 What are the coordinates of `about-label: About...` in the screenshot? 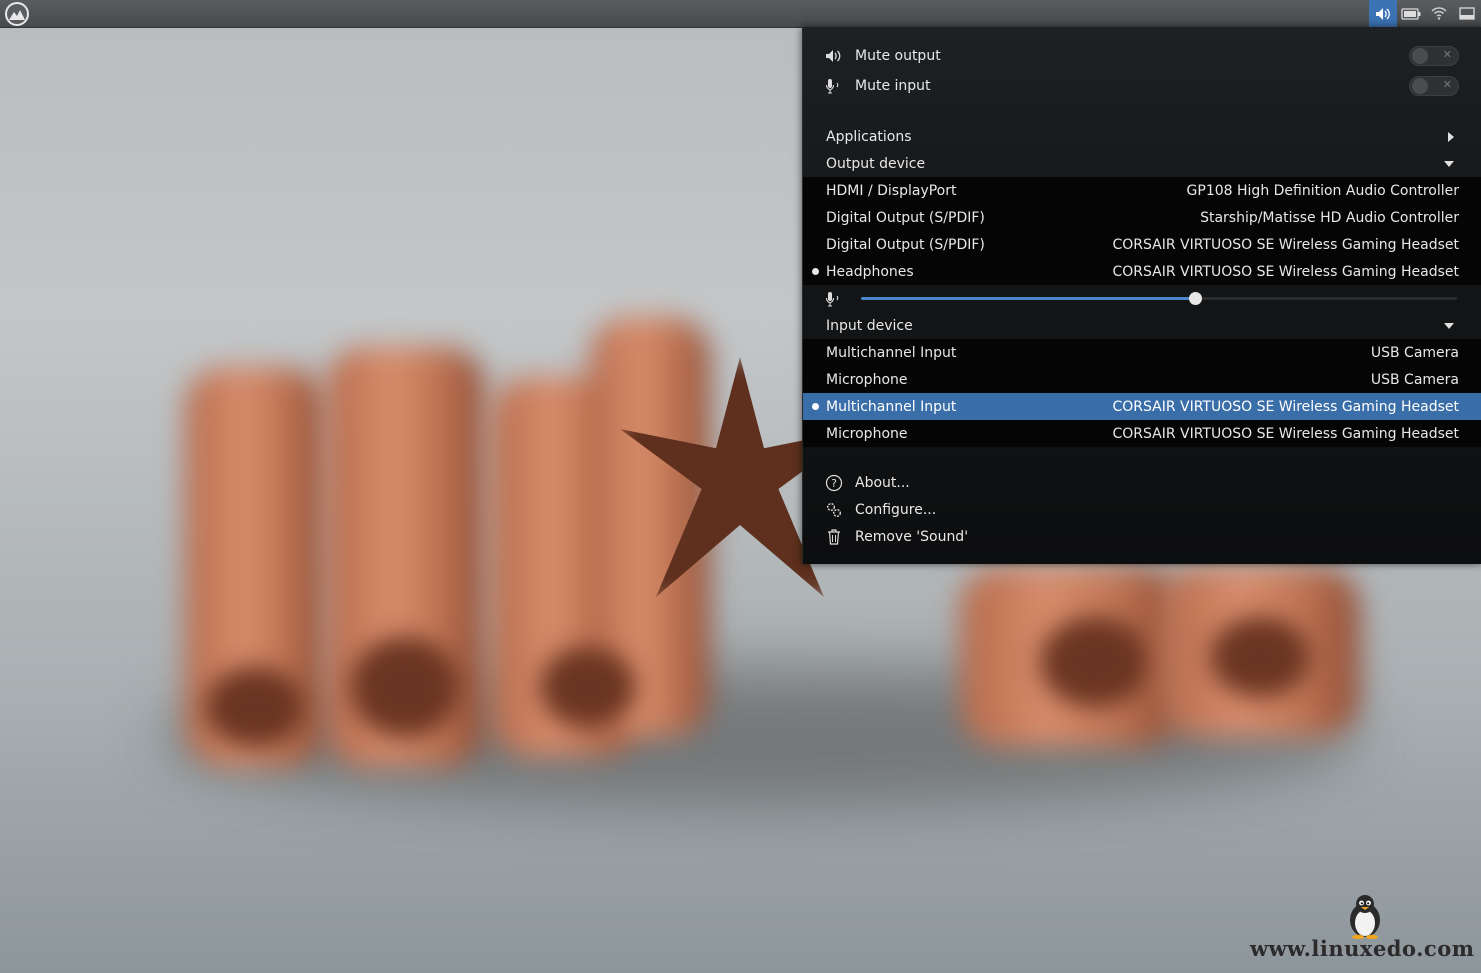 It's located at (882, 482).